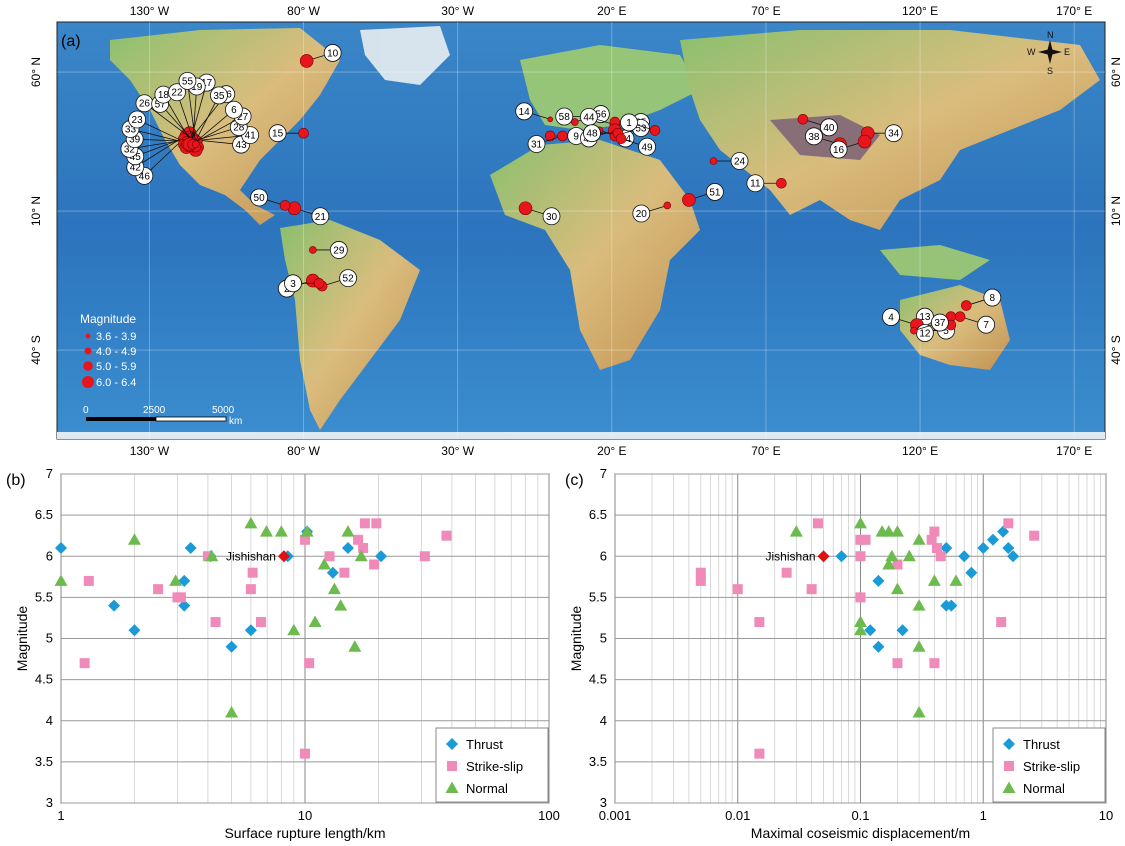 The image size is (1125, 846). What do you see at coordinates (740, 162) in the screenshot?
I see `event-label: 24` at bounding box center [740, 162].